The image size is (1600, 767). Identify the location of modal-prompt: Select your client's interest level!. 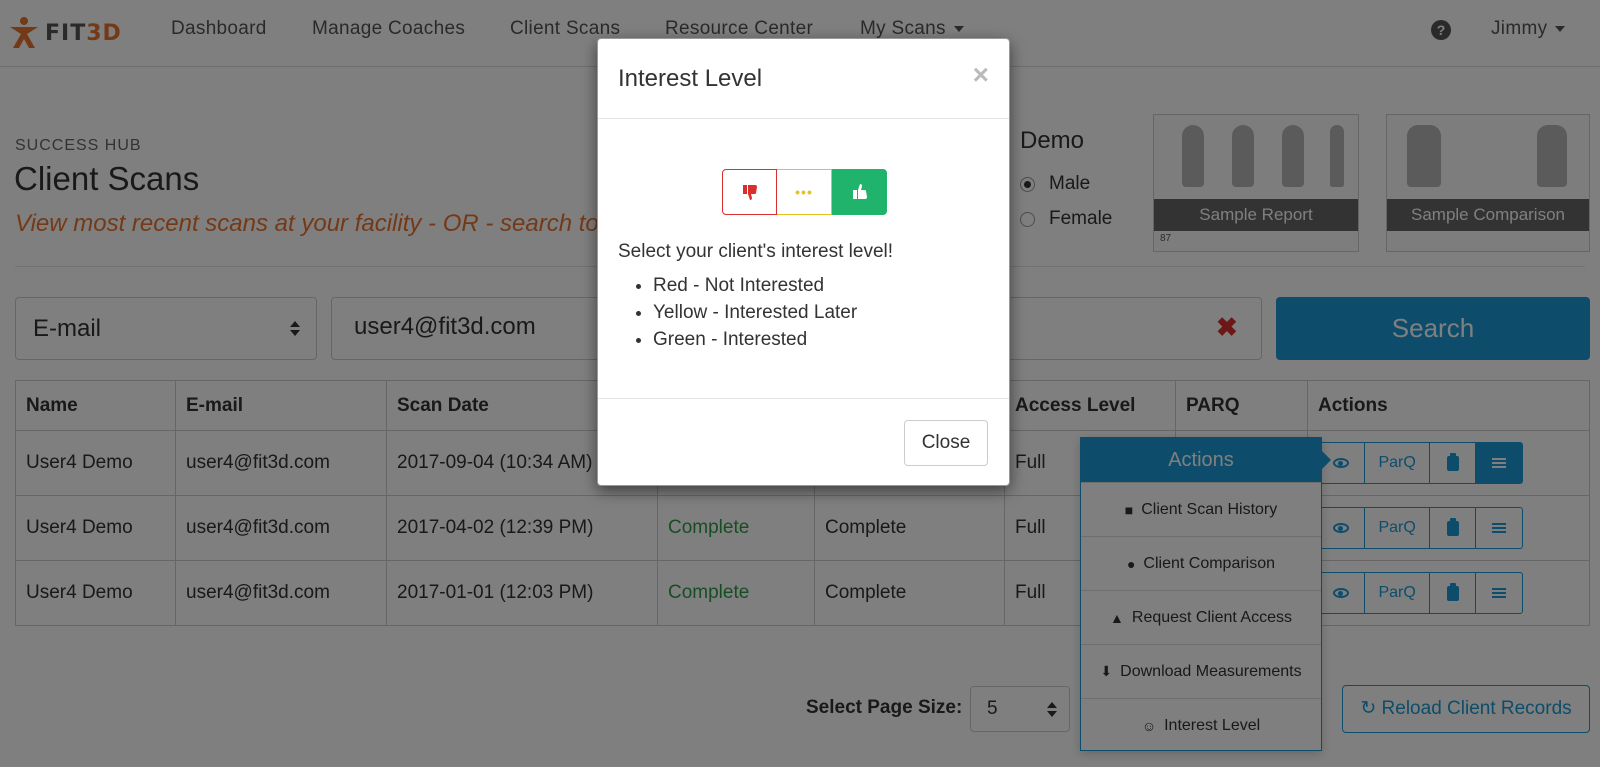
(756, 251).